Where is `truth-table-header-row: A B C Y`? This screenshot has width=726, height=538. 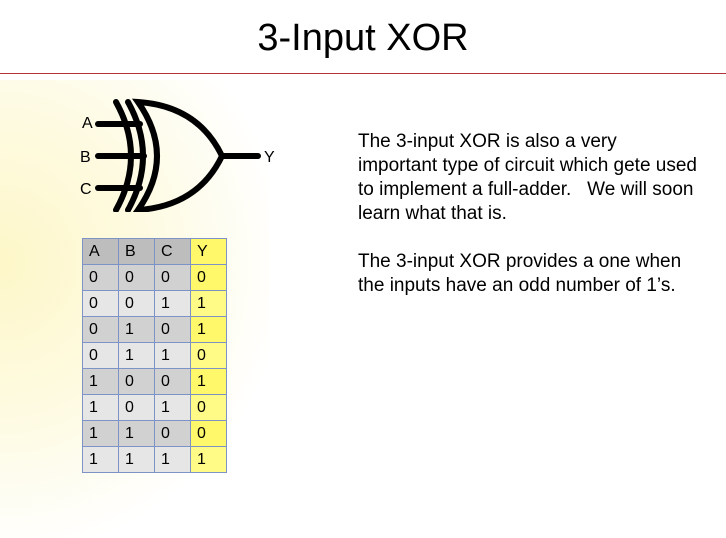 truth-table-header-row: A B C Y is located at coordinates (154, 251).